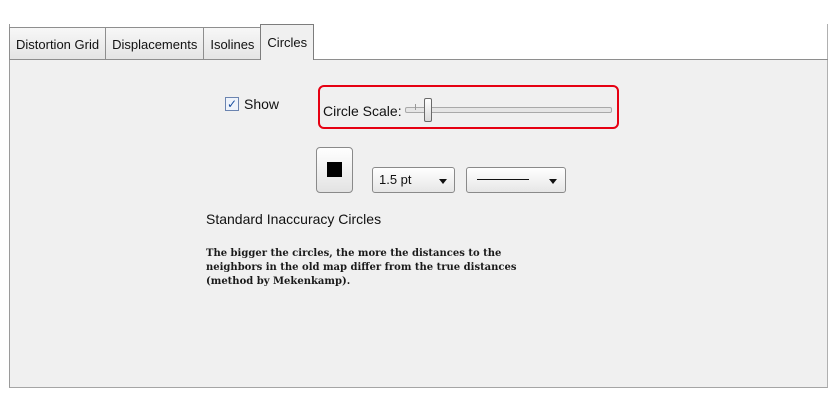 The height and width of the screenshot is (393, 832). Describe the element at coordinates (508, 110) in the screenshot. I see `circle-scale-slider` at that location.